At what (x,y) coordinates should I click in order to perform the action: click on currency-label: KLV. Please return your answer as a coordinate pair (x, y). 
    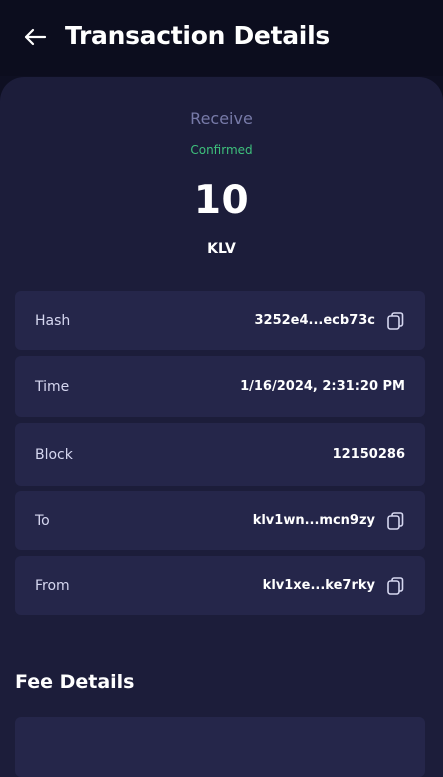
    Looking at the image, I should click on (221, 249).